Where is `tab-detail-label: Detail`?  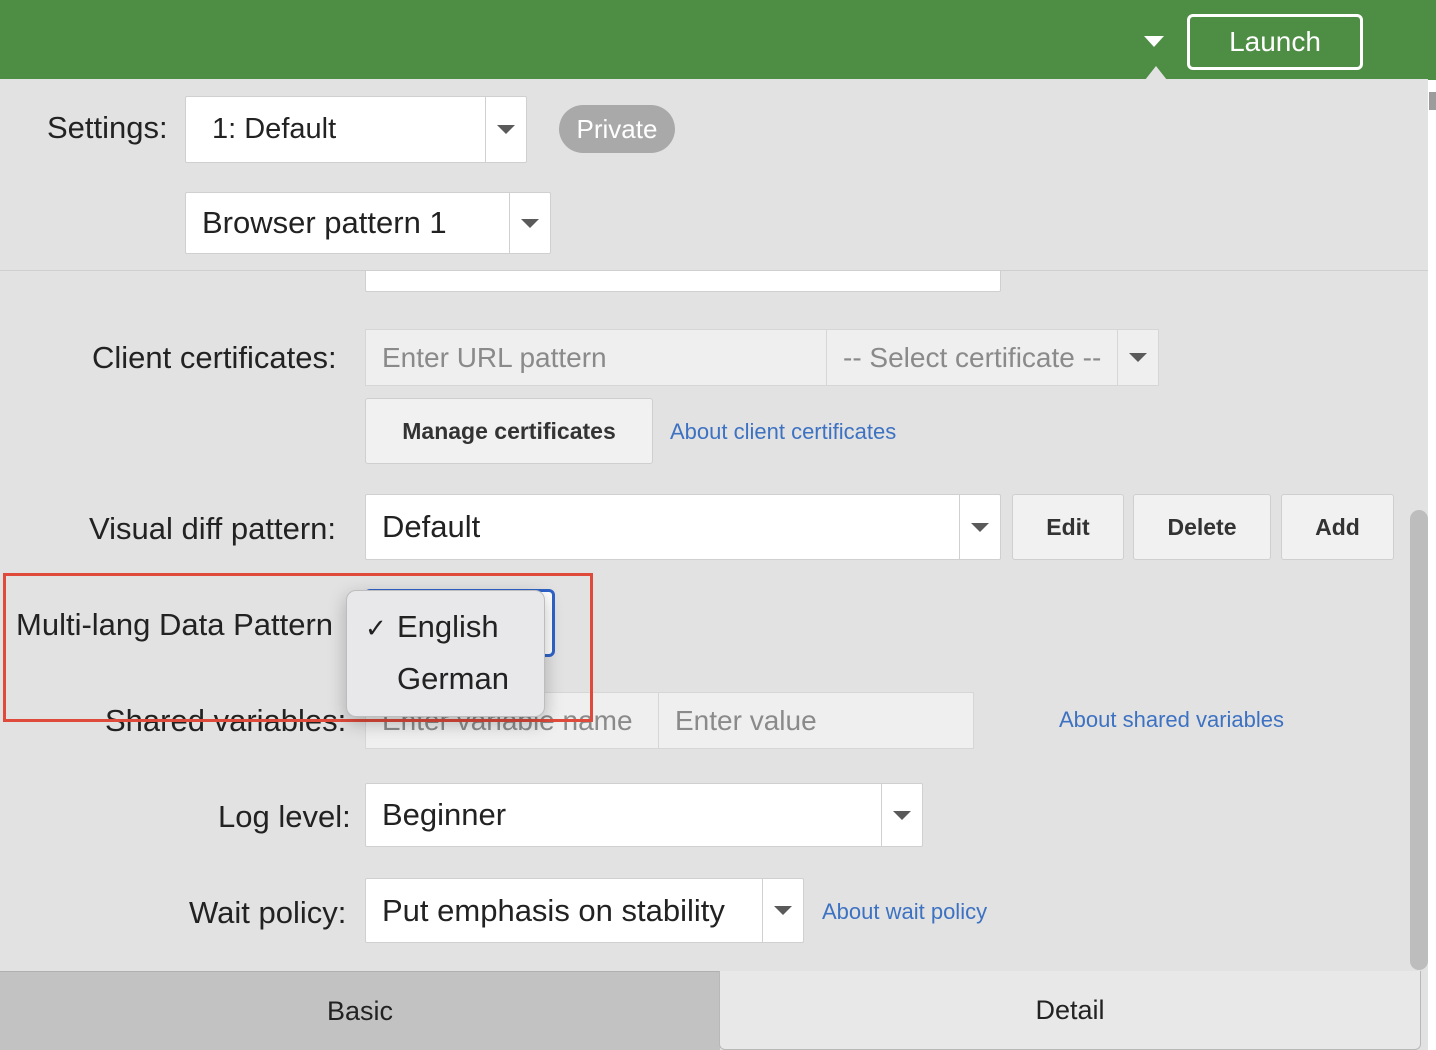 tab-detail-label: Detail is located at coordinates (1070, 1009).